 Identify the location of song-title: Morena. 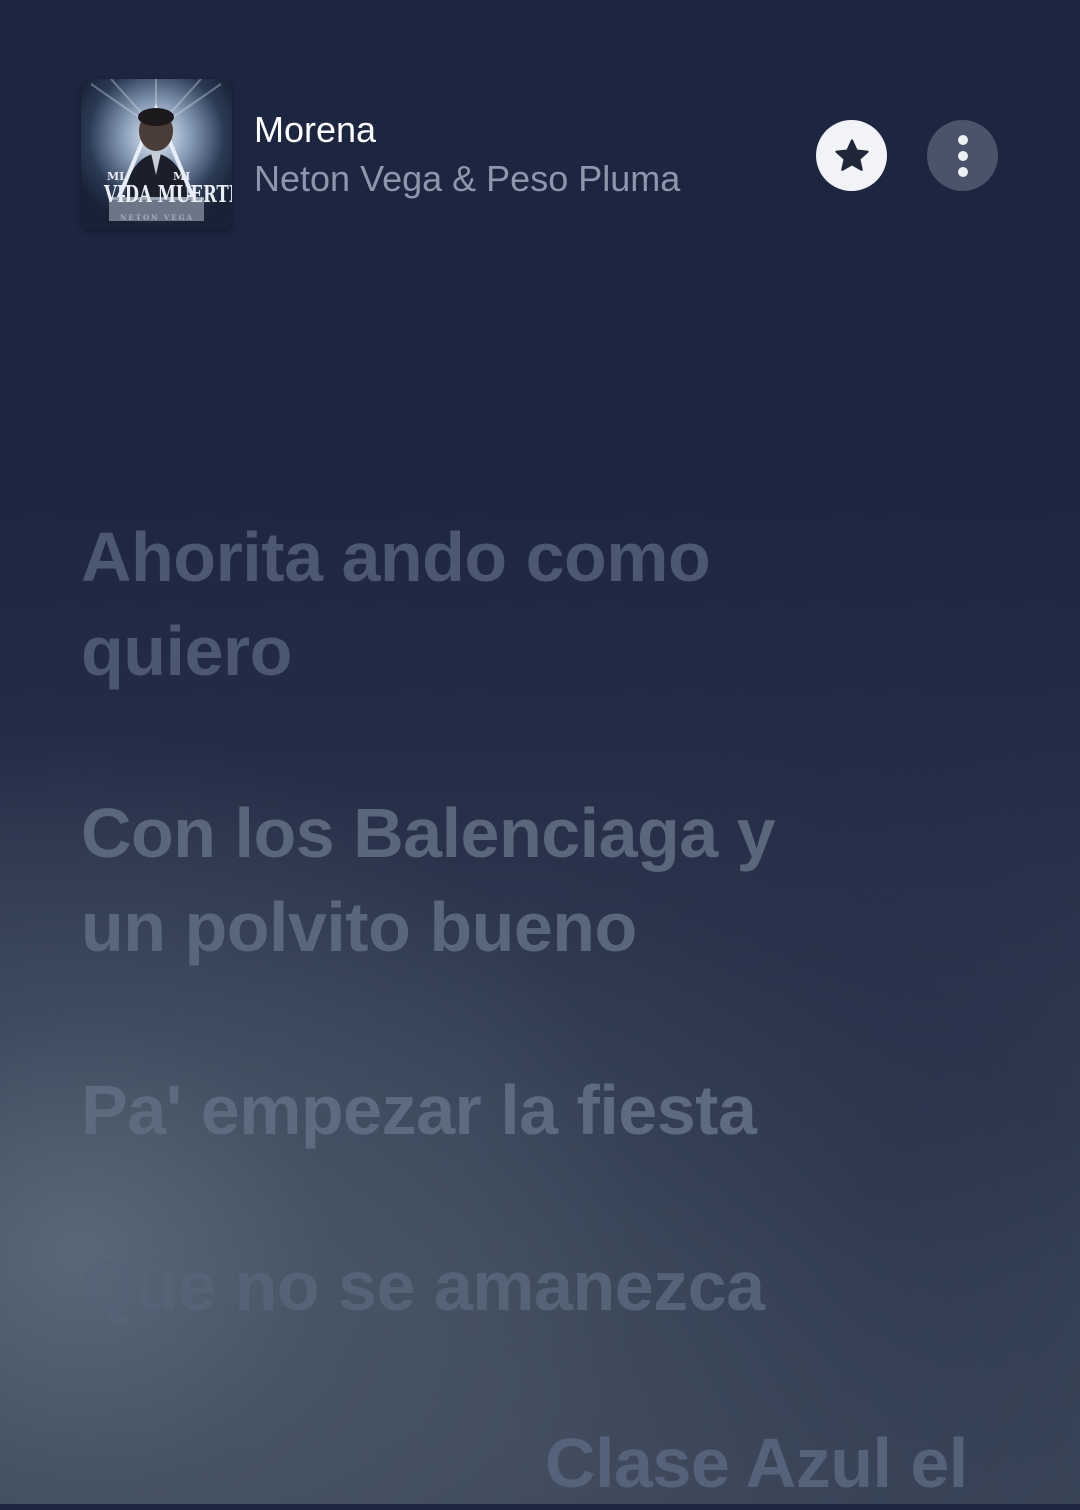
(315, 130).